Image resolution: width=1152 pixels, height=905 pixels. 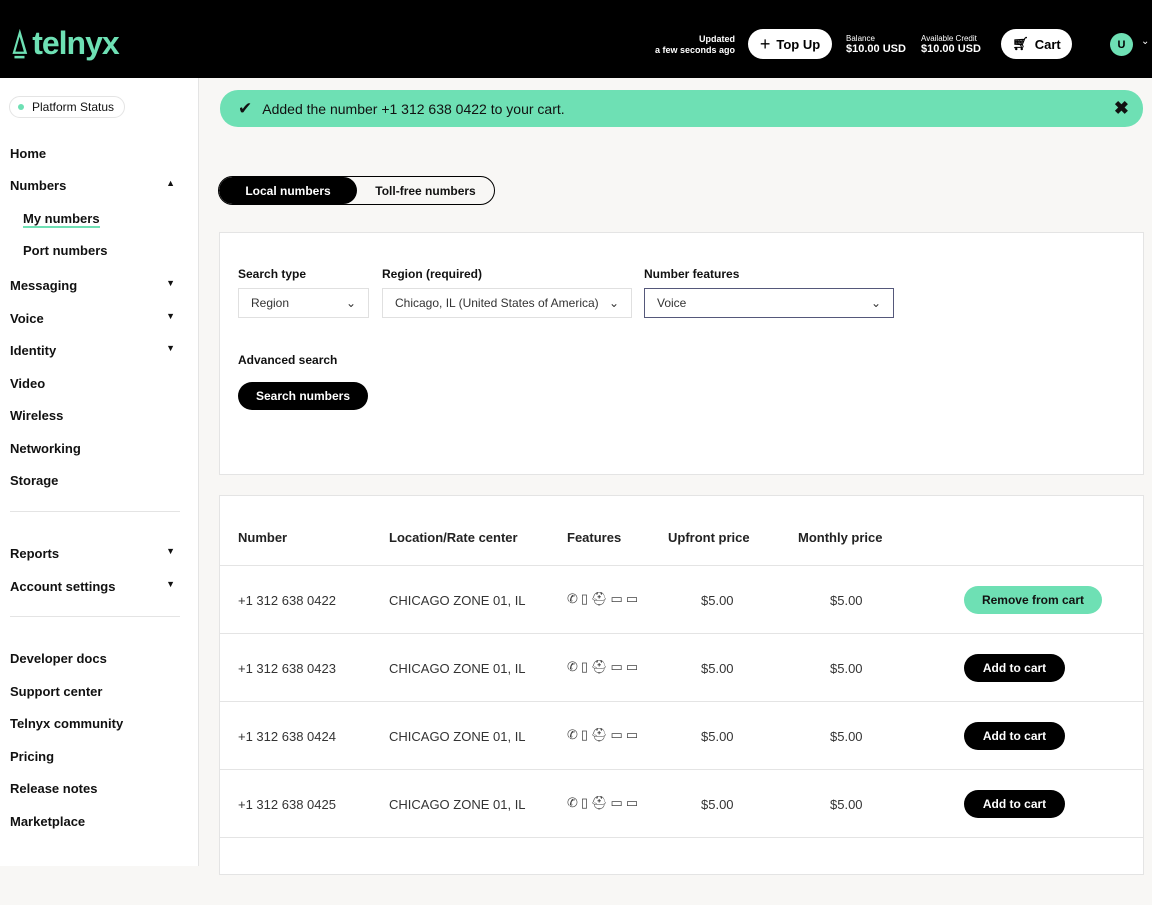 I want to click on remove-from-cart-button: Remove from cart, so click(x=1033, y=600).